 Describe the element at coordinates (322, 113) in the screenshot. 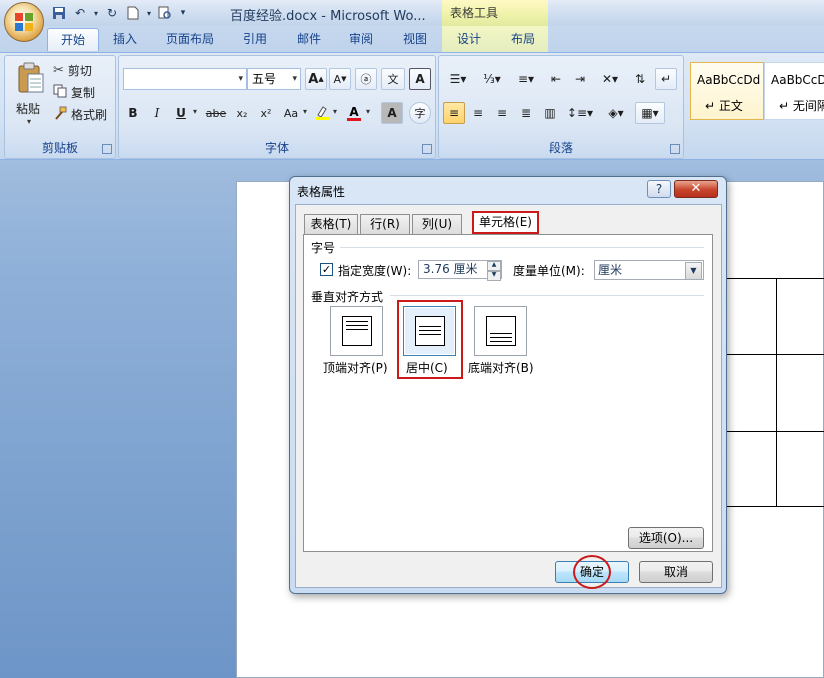

I see `highlight-button` at that location.